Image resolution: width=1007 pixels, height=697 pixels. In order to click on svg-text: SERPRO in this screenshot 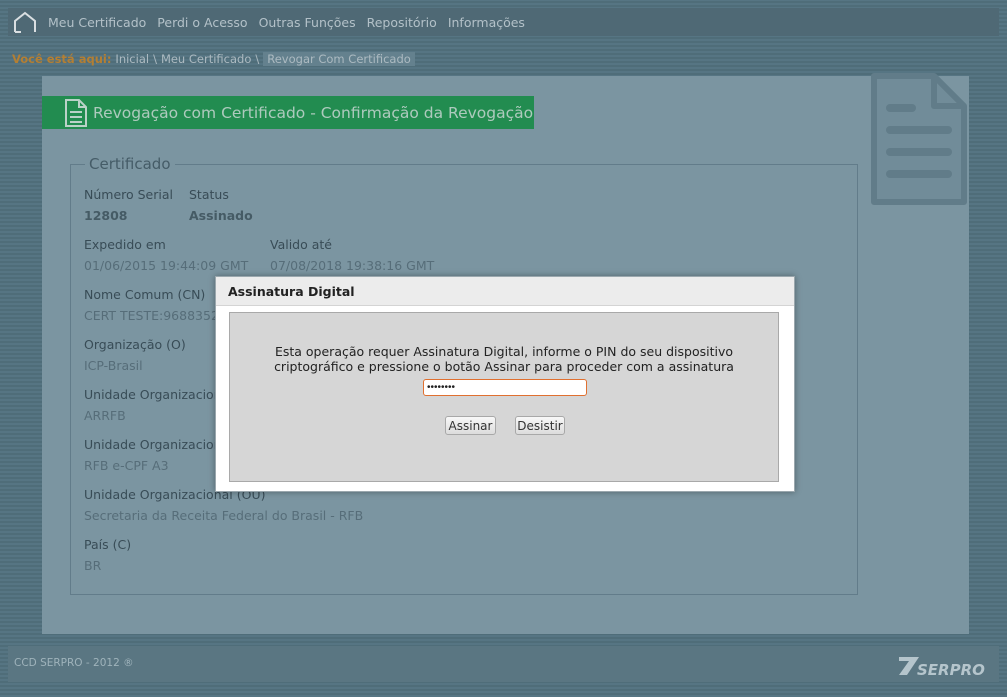, I will do `click(951, 670)`.